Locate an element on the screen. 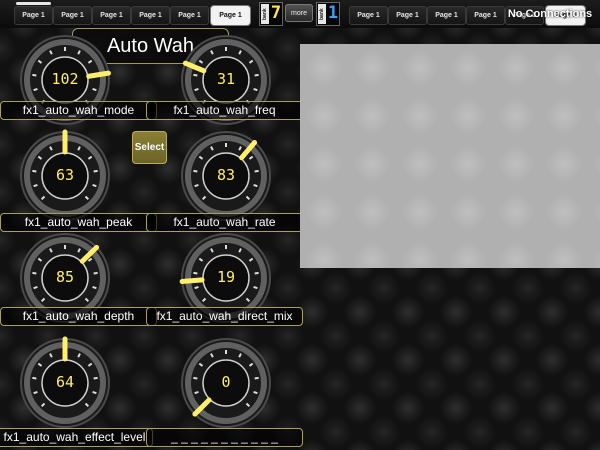 This screenshot has width=600, height=450. knob-effect-level: 64 is located at coordinates (65, 383).